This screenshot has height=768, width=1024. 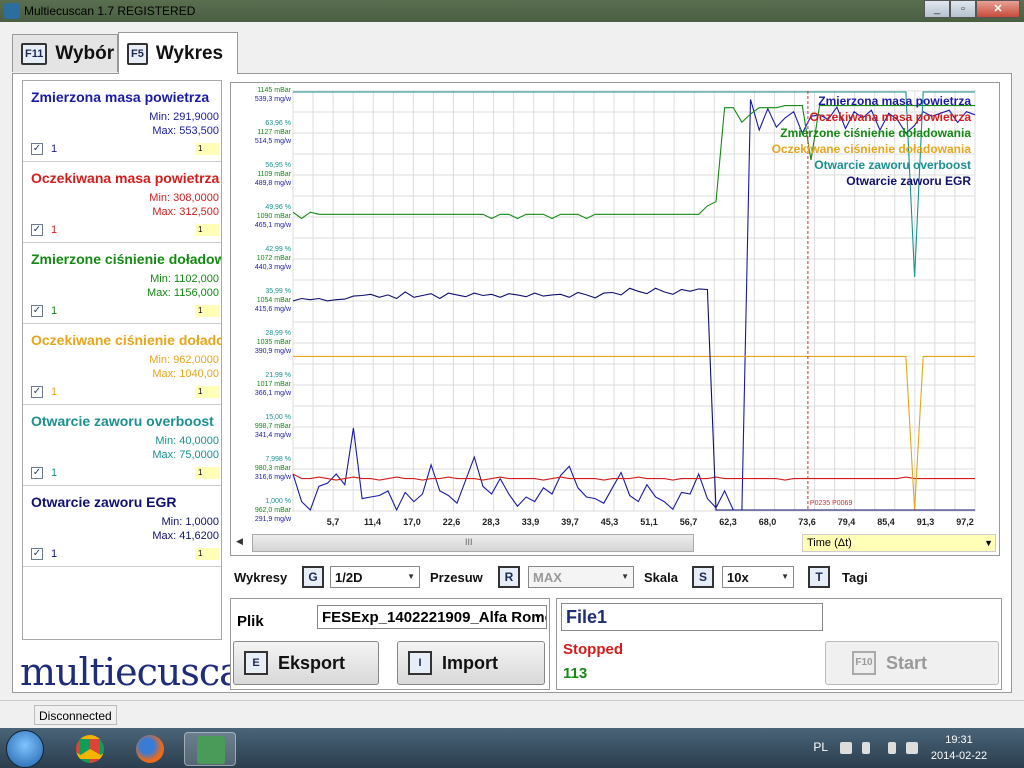 I want to click on y-tick-label-mgw: 341,4 mg/w, so click(x=273, y=435).